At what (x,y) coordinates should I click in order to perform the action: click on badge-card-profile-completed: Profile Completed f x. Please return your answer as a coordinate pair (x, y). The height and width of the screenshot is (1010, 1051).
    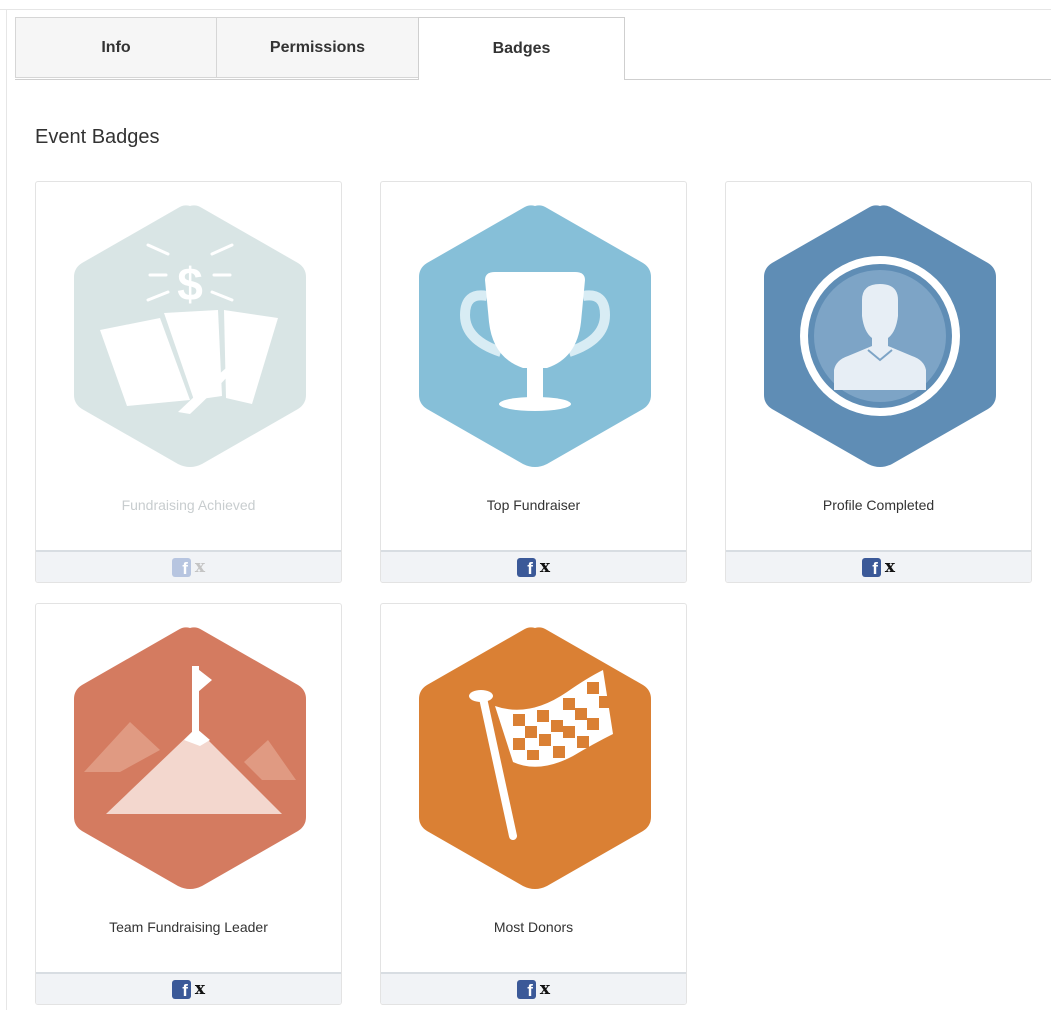
    Looking at the image, I should click on (878, 382).